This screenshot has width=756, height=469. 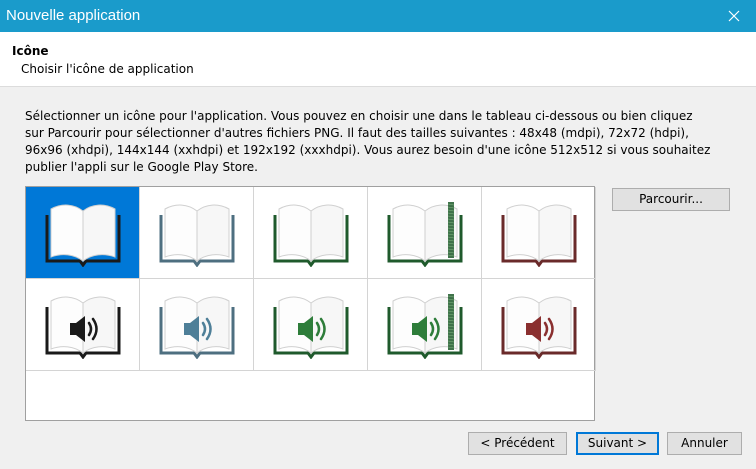 What do you see at coordinates (539, 235) in the screenshot?
I see `book-maroon-icon` at bounding box center [539, 235].